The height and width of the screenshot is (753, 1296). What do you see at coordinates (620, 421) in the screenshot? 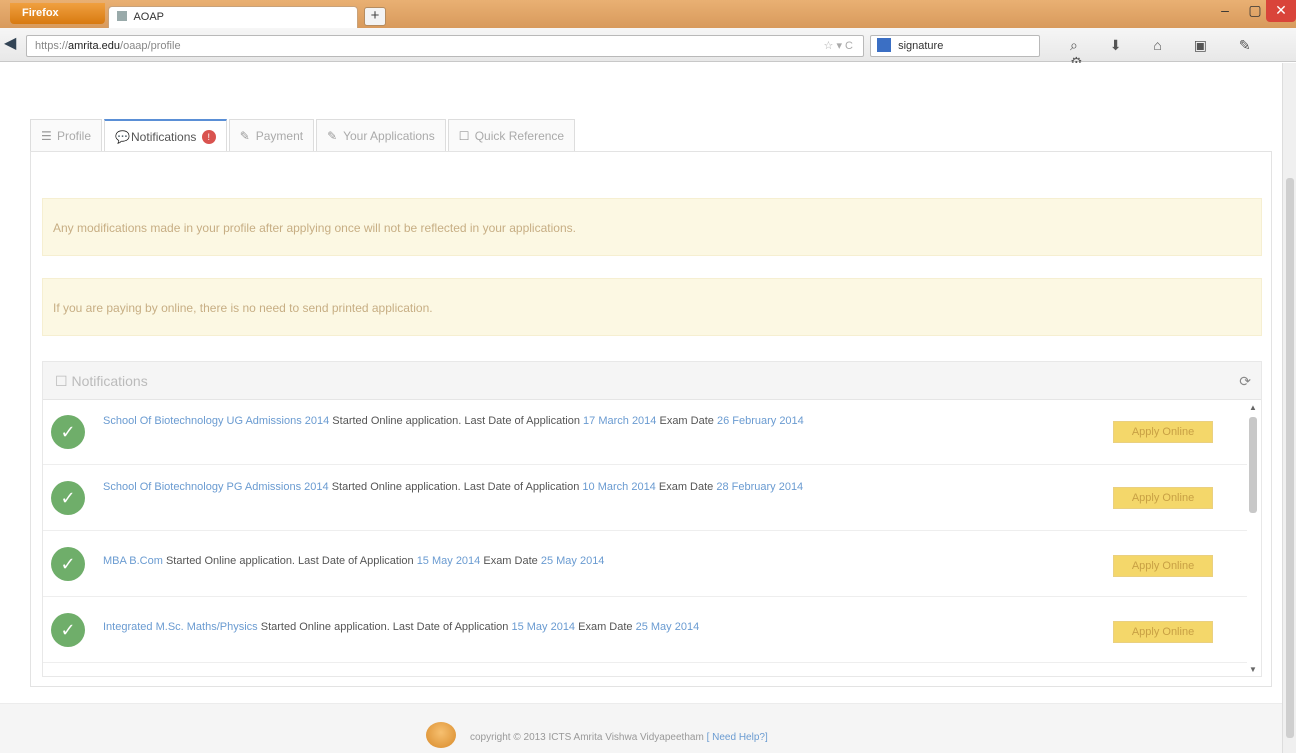
I see `last-date: 17 March 2014` at bounding box center [620, 421].